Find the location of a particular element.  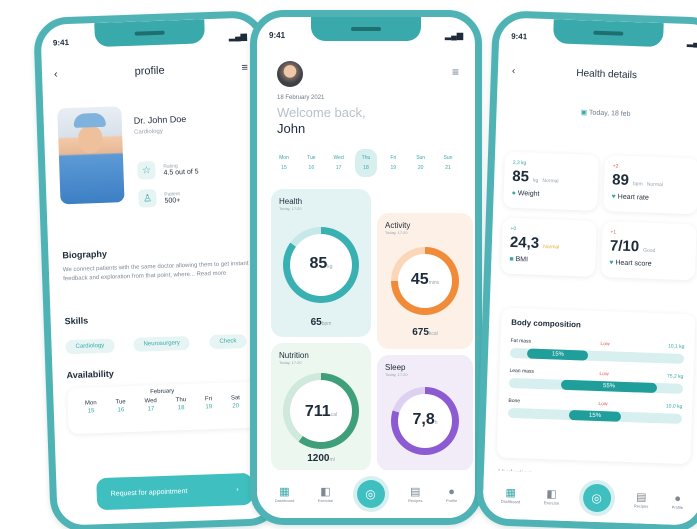

date-picker: ▣ Today, 18 feb is located at coordinates (596, 113).